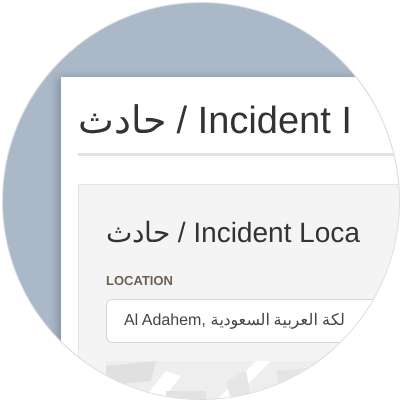 This screenshot has height=402, width=402. I want to click on field-label: LOCATION, so click(140, 281).